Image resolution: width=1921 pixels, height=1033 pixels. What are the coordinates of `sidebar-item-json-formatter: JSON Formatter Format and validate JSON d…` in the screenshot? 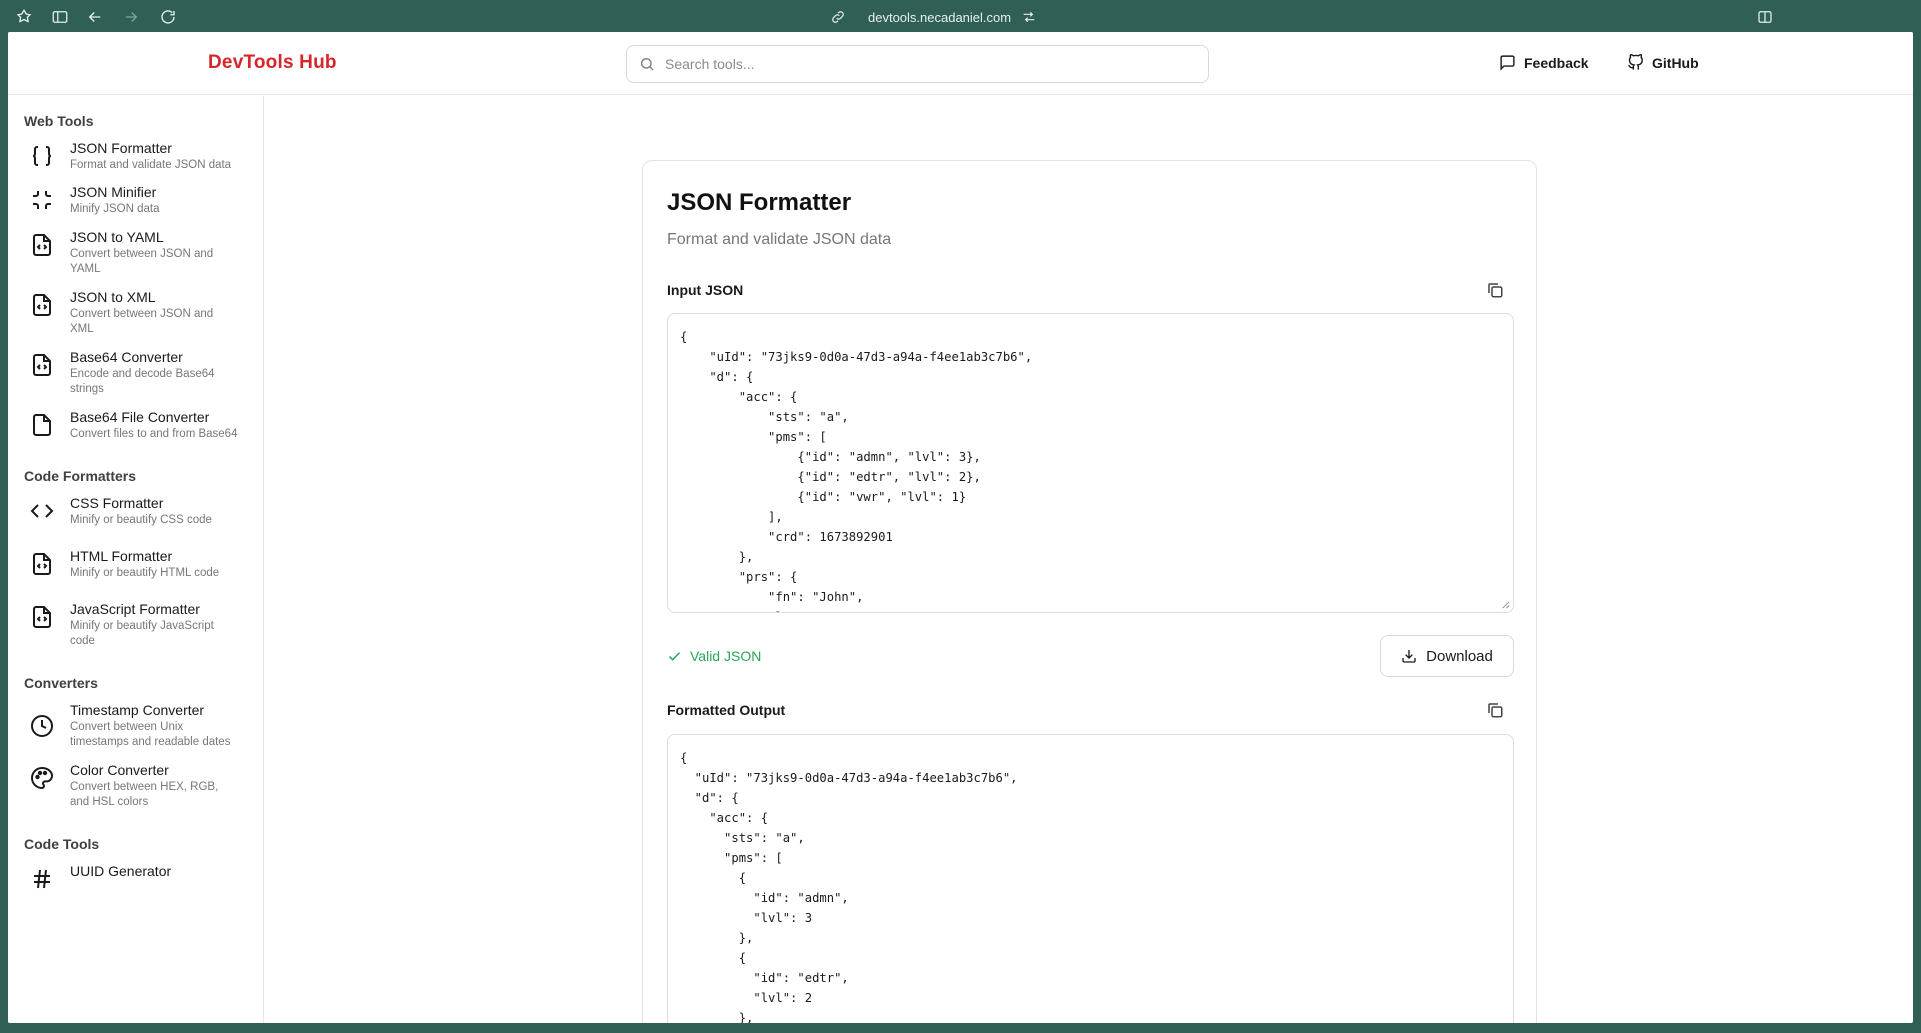 It's located at (135, 156).